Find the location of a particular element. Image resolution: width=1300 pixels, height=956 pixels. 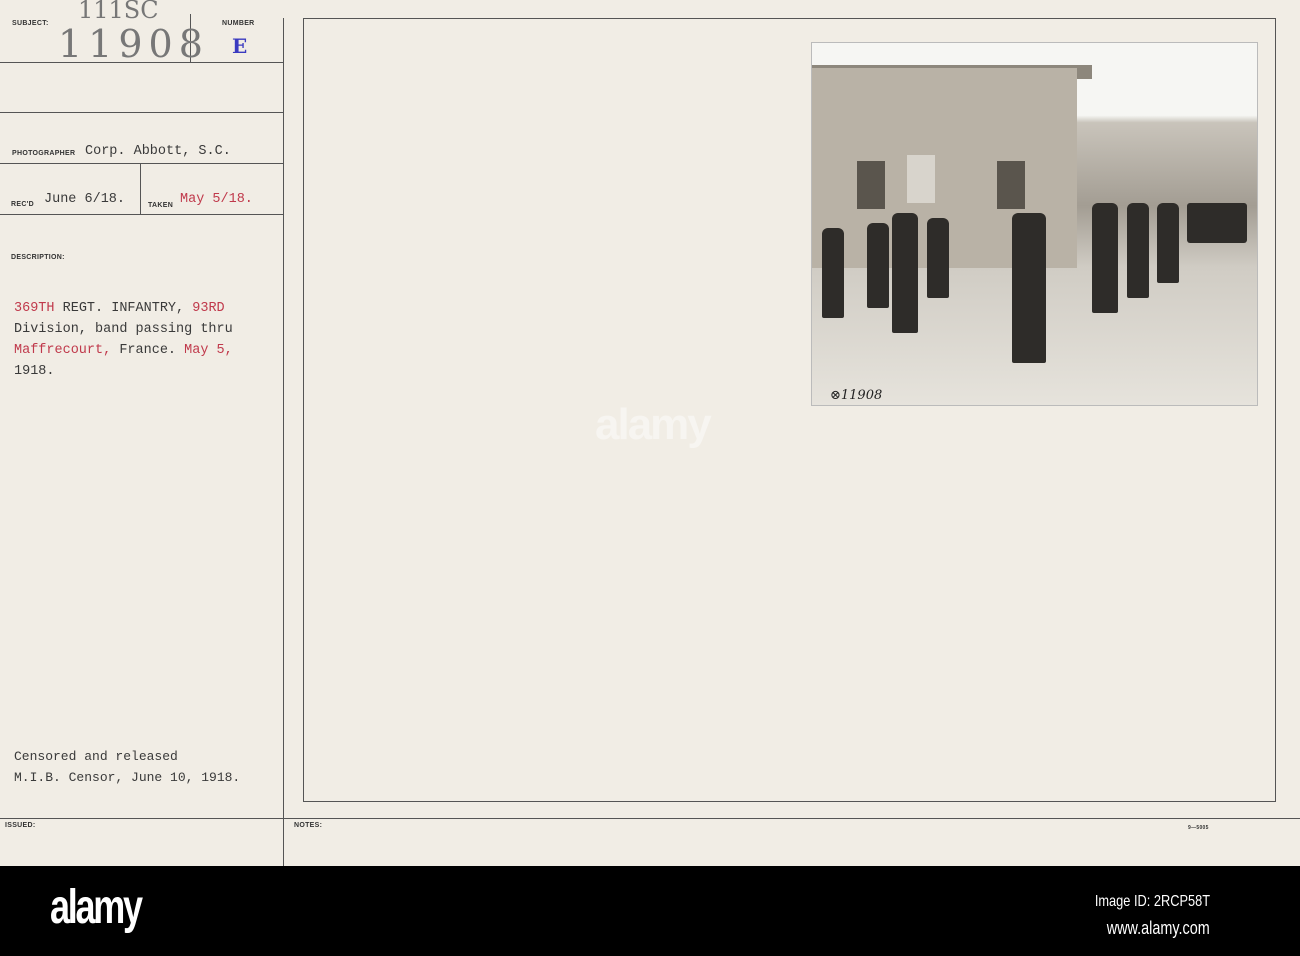

subject-handwritten: 111SC is located at coordinates (118, 12).